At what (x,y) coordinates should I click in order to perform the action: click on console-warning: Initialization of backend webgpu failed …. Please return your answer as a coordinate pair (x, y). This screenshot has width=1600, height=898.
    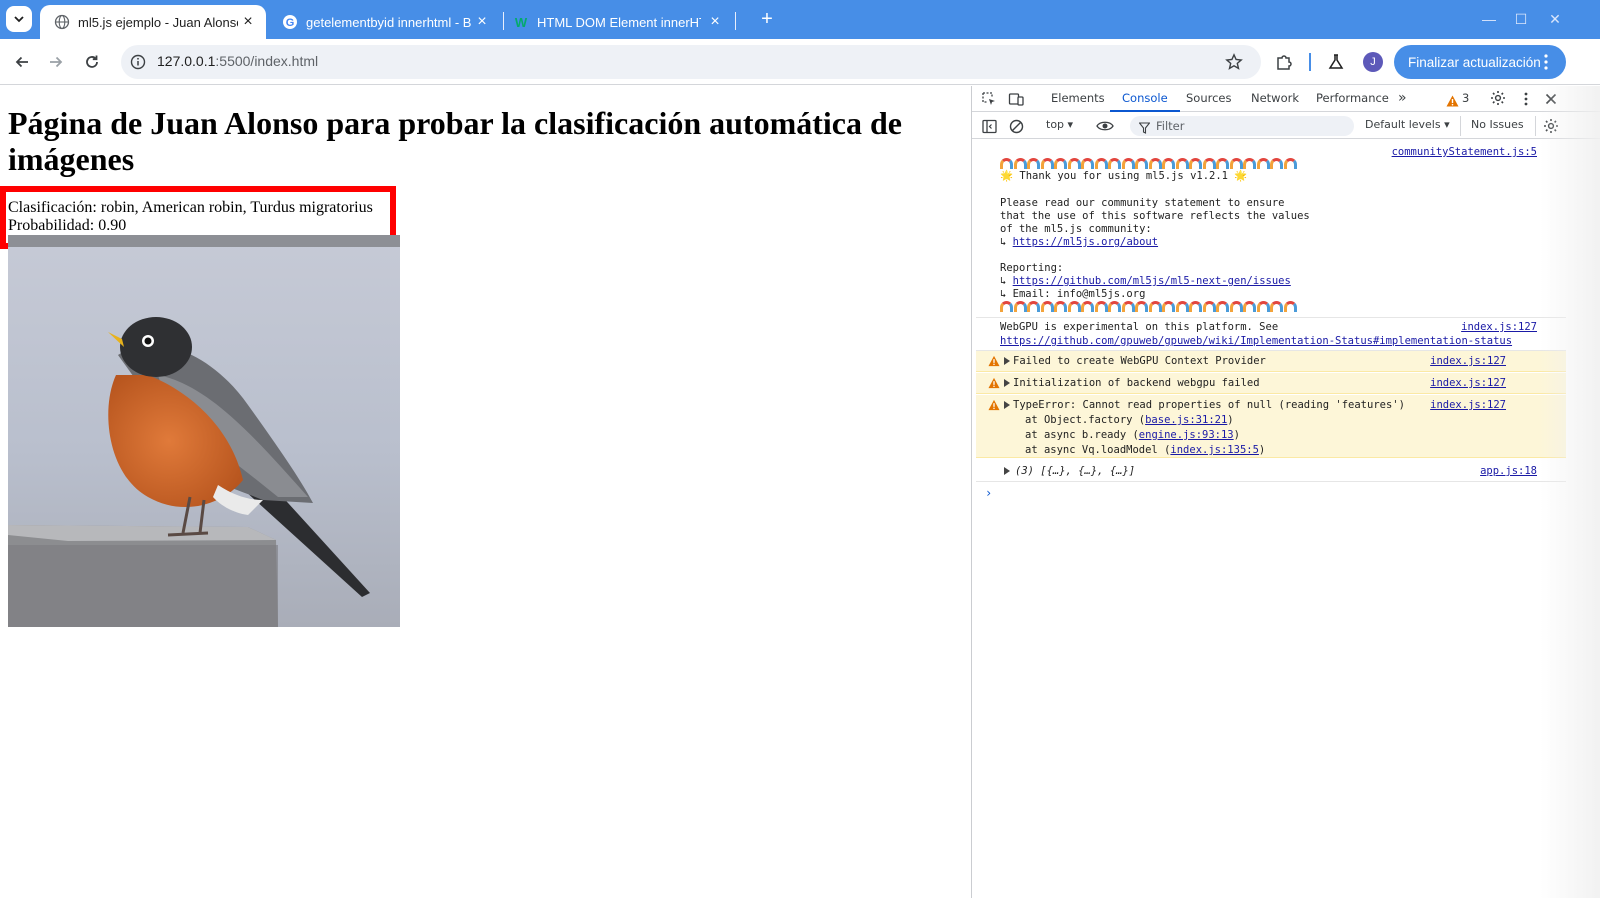
    Looking at the image, I should click on (1271, 383).